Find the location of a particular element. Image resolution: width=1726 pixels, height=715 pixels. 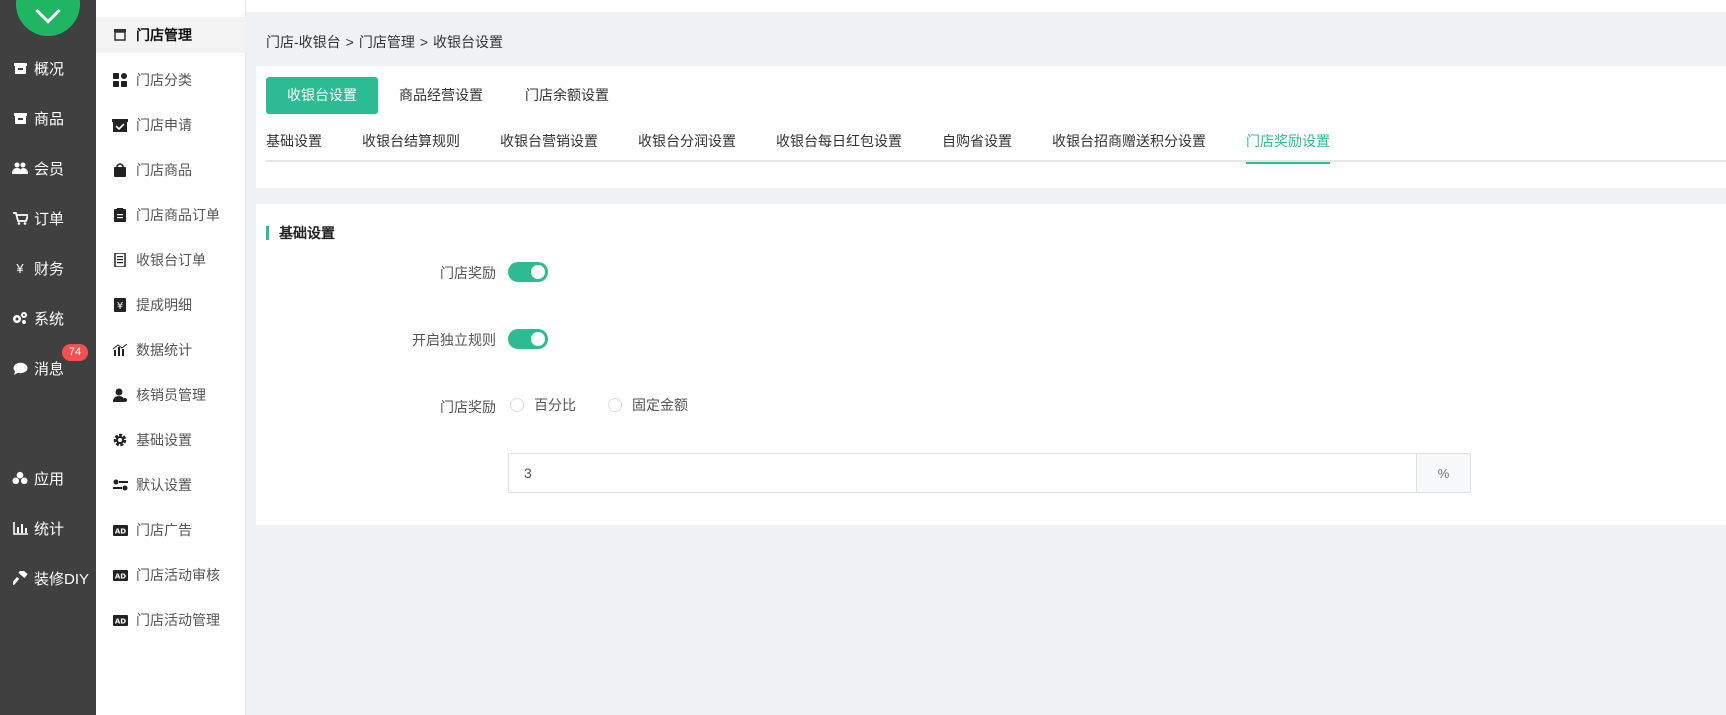

nav-label: 概况 is located at coordinates (49, 69).